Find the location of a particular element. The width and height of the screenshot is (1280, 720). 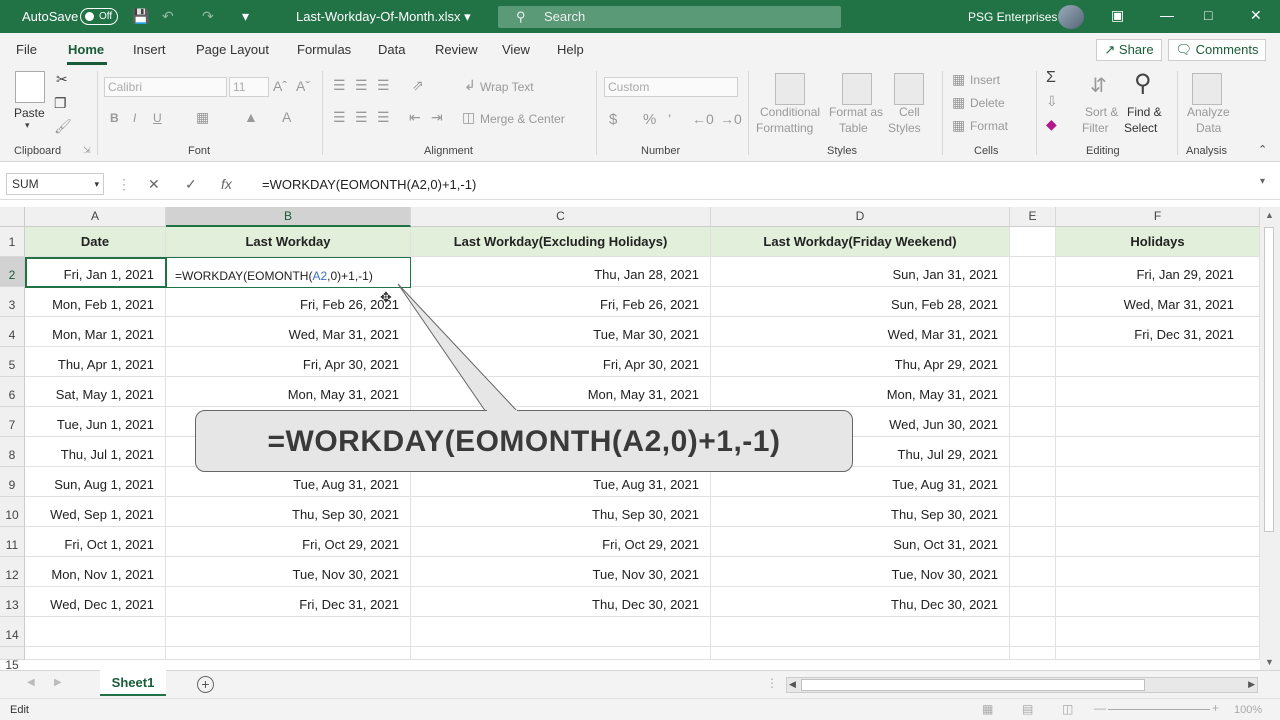

cell-e12 is located at coordinates (1033, 572).